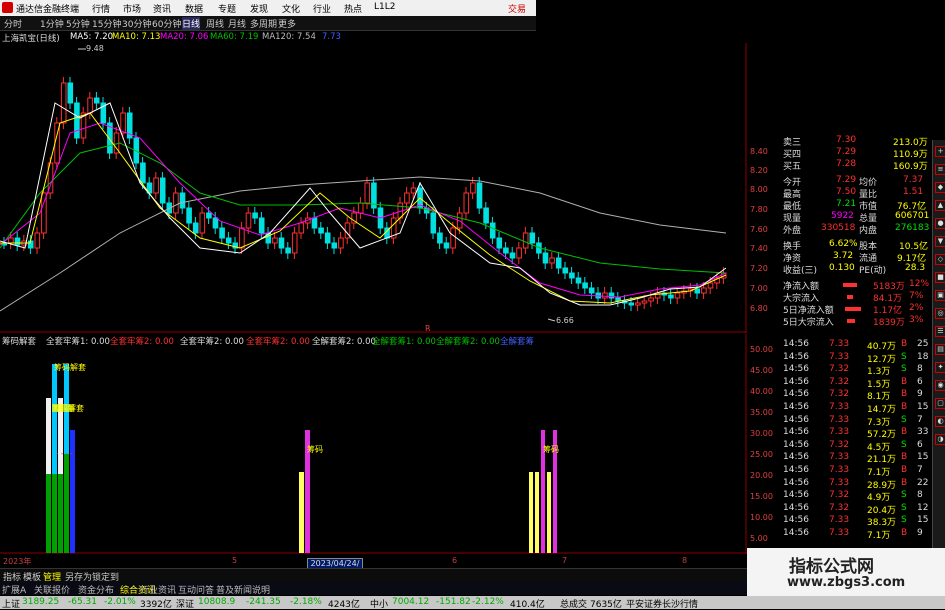  What do you see at coordinates (101, 8) in the screenshot?
I see `menu-item: 行情` at bounding box center [101, 8].